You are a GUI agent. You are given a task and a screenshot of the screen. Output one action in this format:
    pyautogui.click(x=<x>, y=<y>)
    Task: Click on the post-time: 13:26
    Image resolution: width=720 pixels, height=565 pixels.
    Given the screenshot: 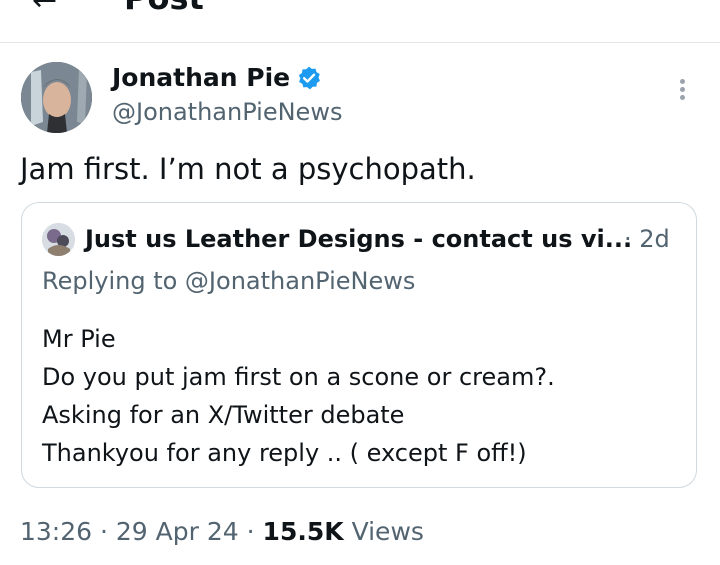 What is the action you would take?
    pyautogui.click(x=56, y=531)
    